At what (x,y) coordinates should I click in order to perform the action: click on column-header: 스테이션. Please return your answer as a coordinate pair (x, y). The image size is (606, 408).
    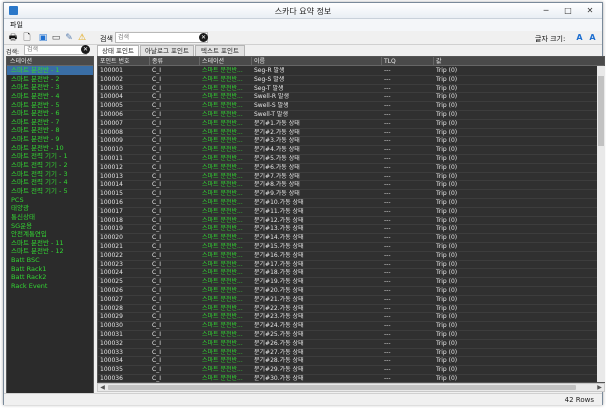
    Looking at the image, I should click on (226, 61).